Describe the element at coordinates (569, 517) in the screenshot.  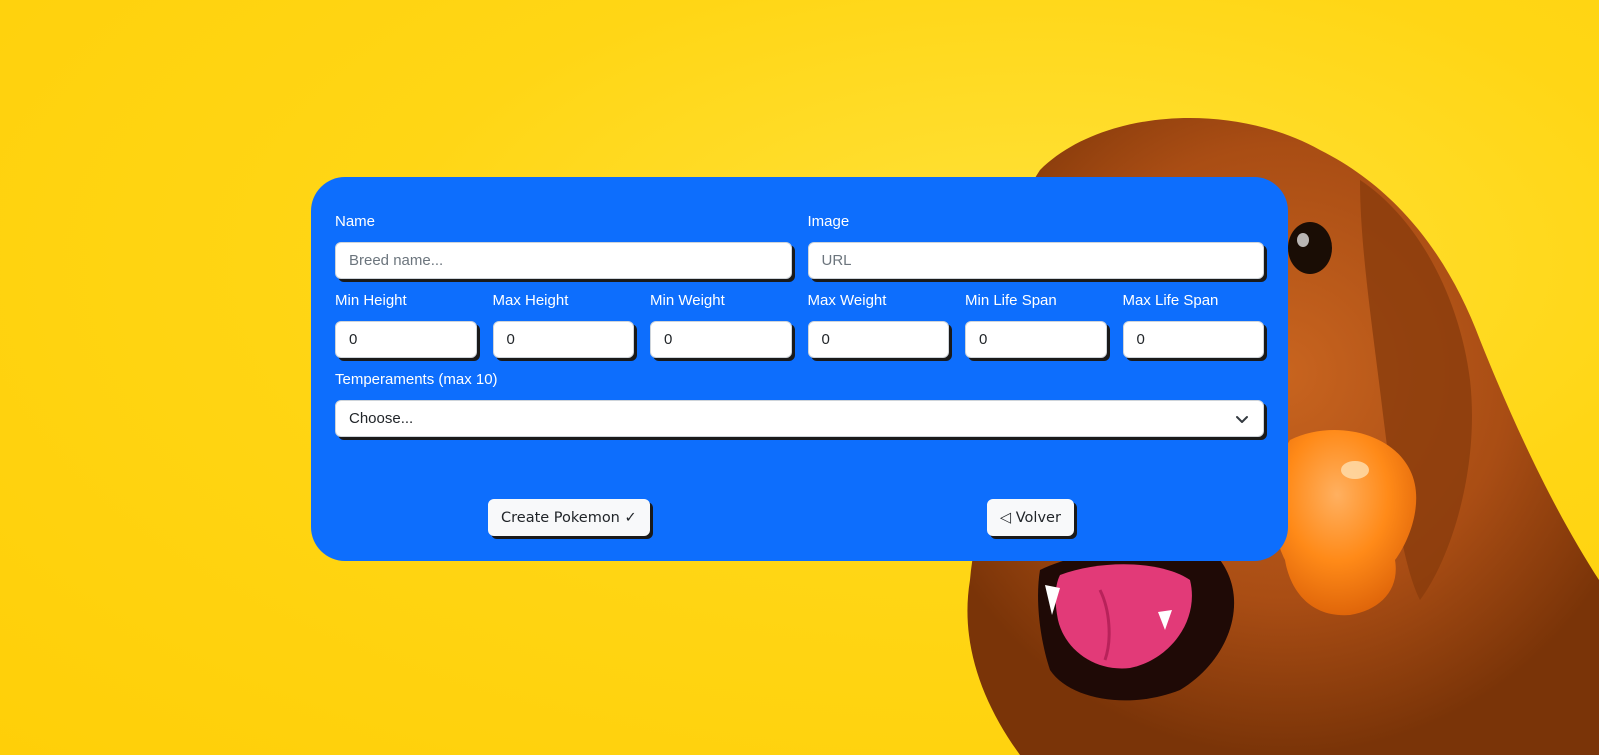
I see `create-pokemon-button: Create Pokemon ✓` at that location.